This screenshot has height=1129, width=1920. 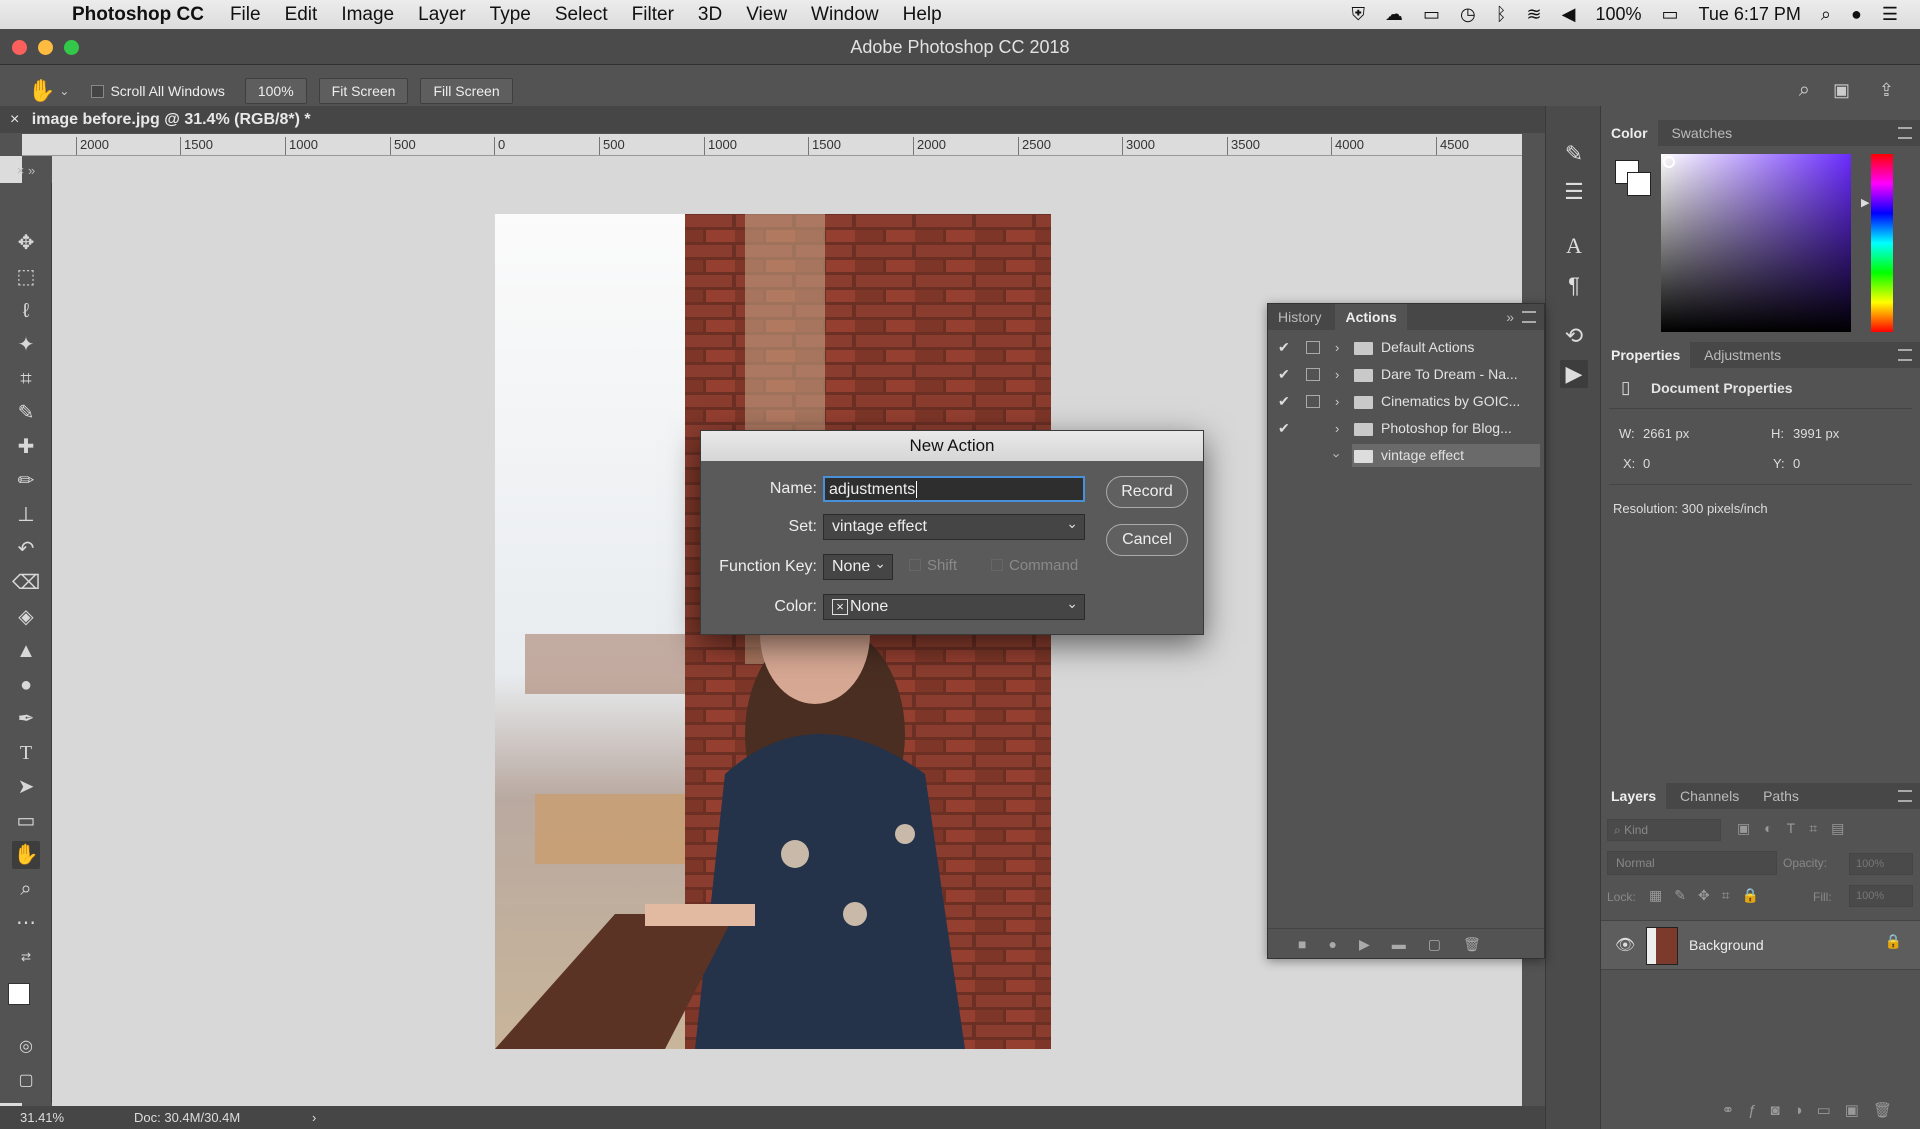 I want to click on hue-slider, so click(x=1882, y=243).